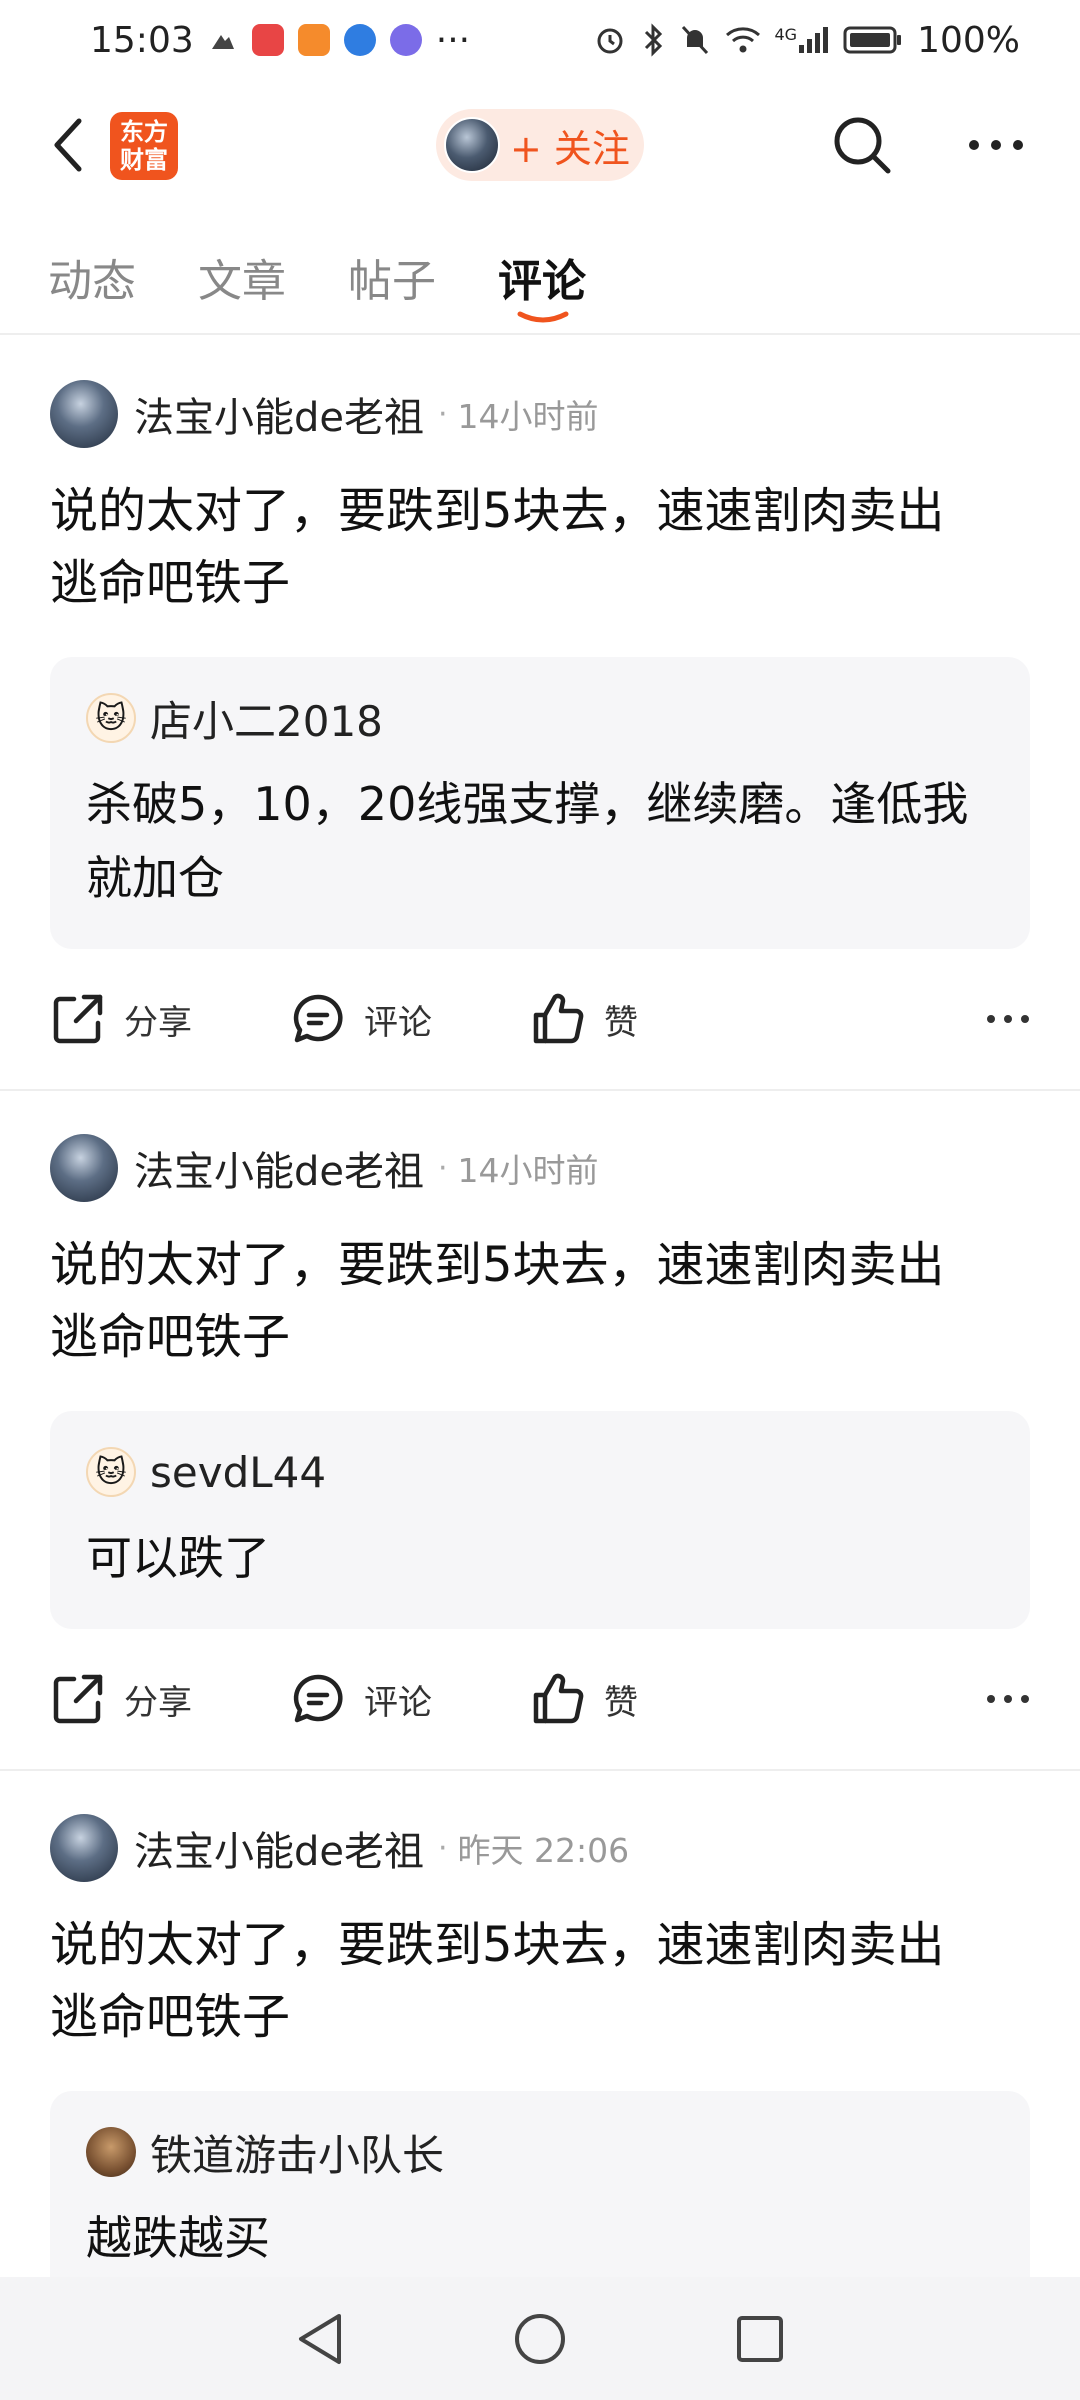 This screenshot has height=2400, width=1080. I want to click on brand-logo: 东方 财富, so click(144, 146).